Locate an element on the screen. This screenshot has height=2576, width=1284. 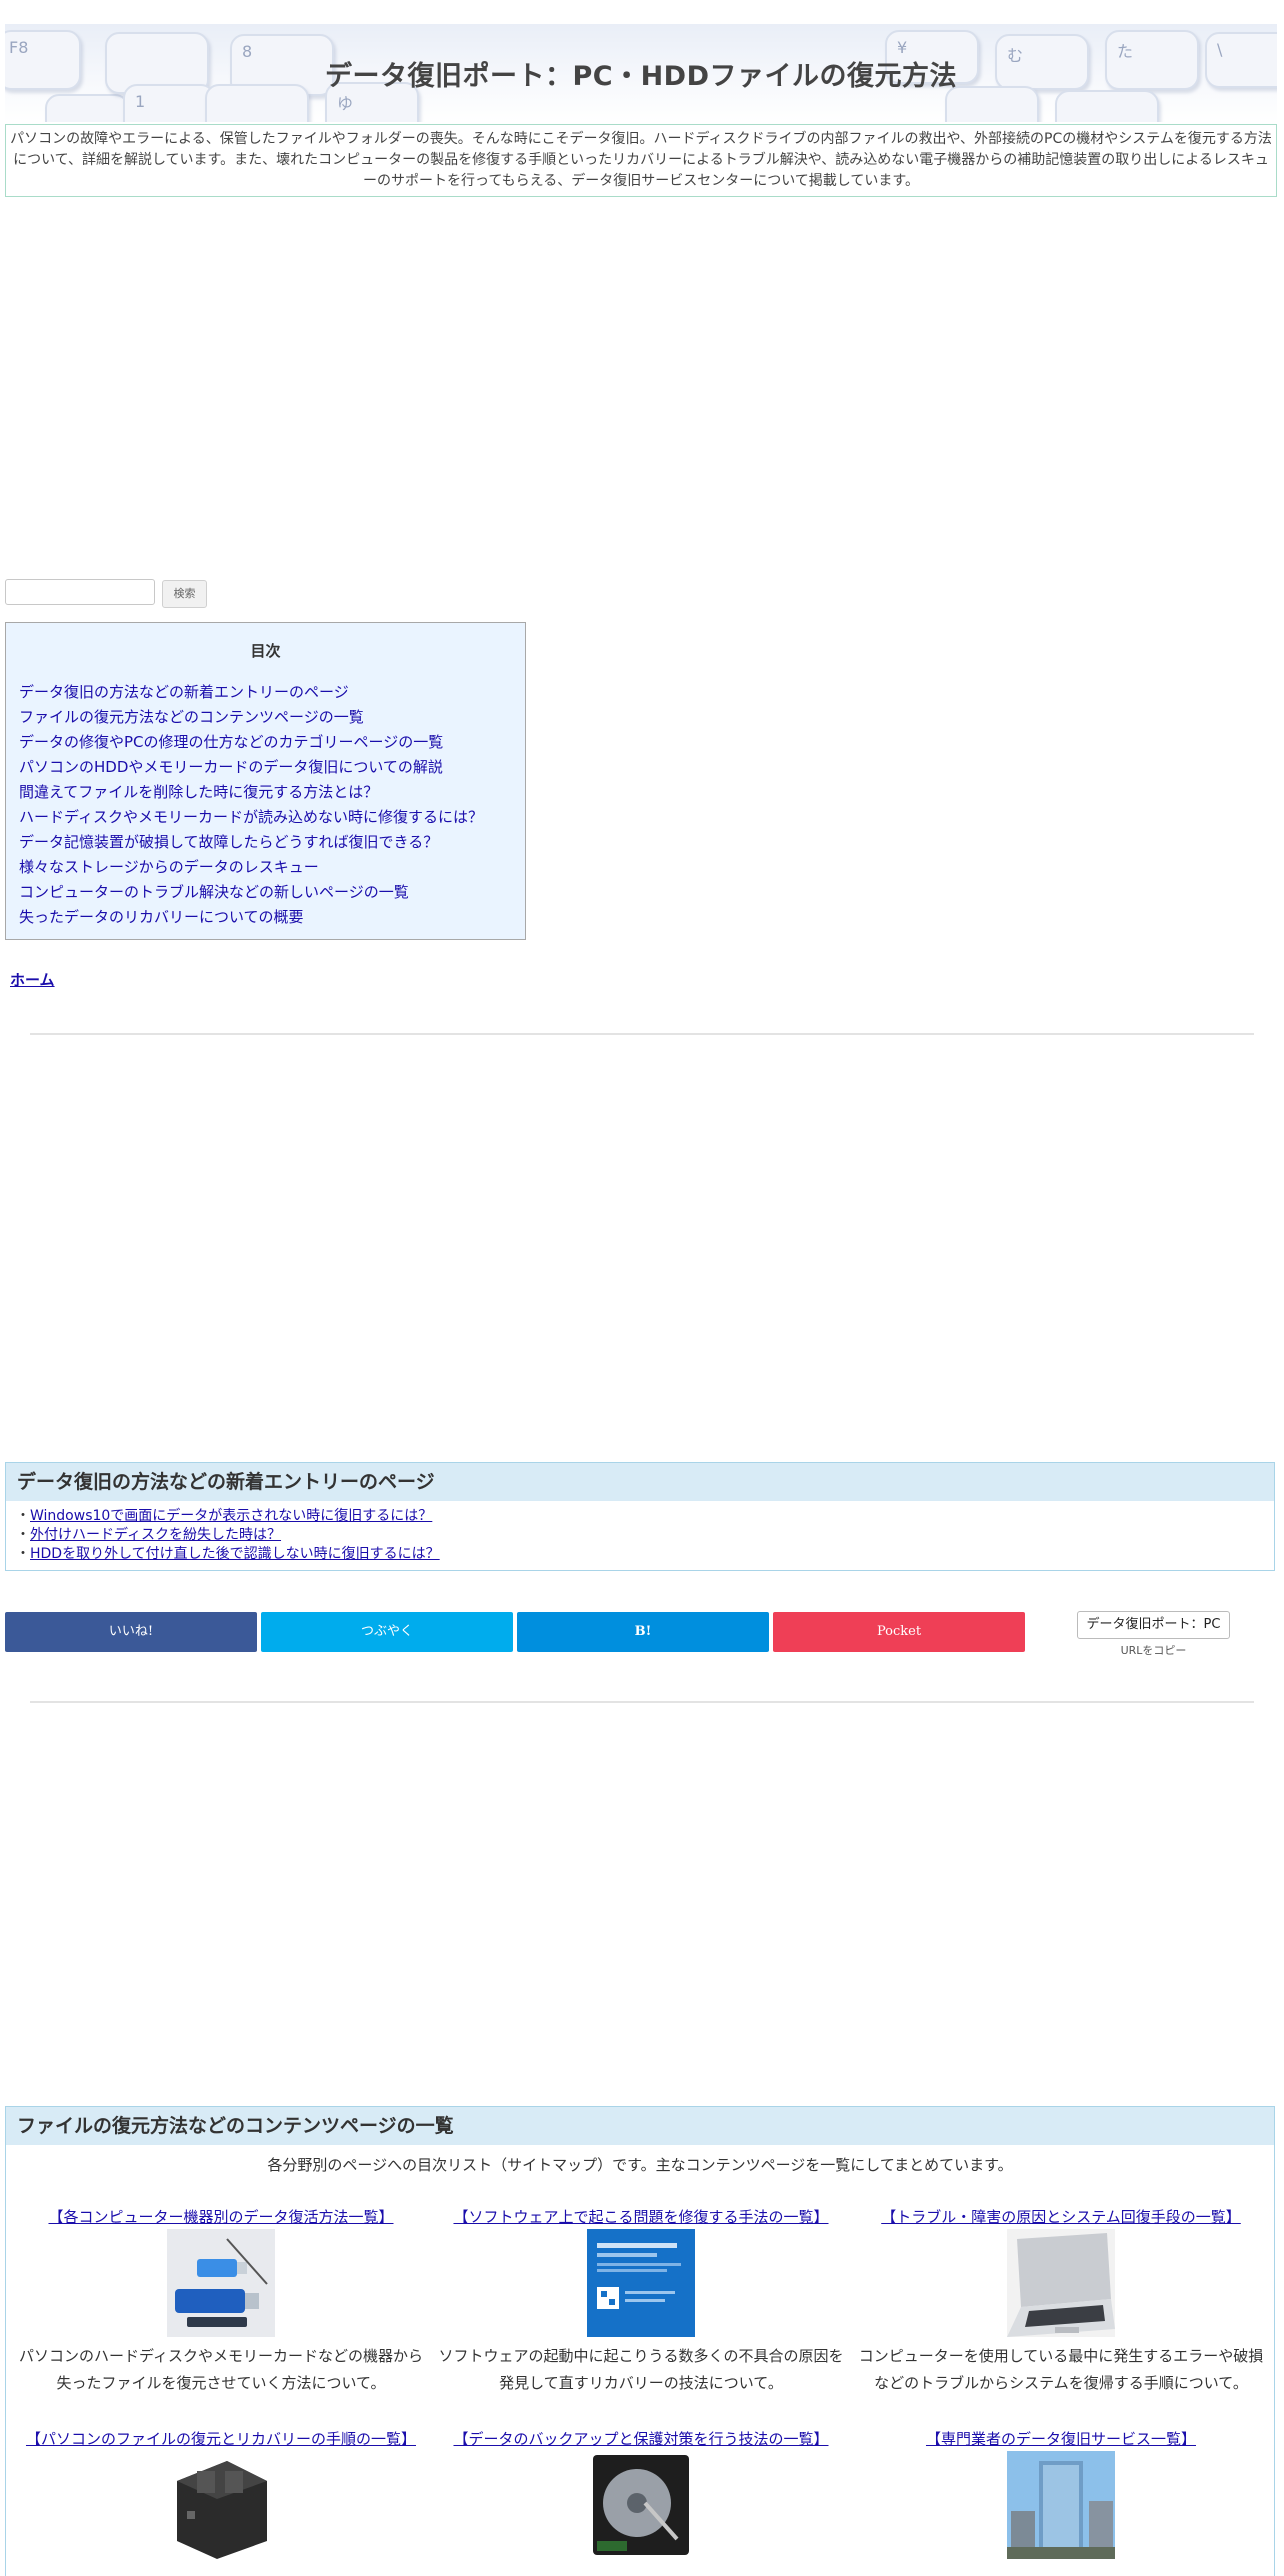
toc-item: ファイルの復元方法などのコンテンツページの一覧 is located at coordinates (251, 717).